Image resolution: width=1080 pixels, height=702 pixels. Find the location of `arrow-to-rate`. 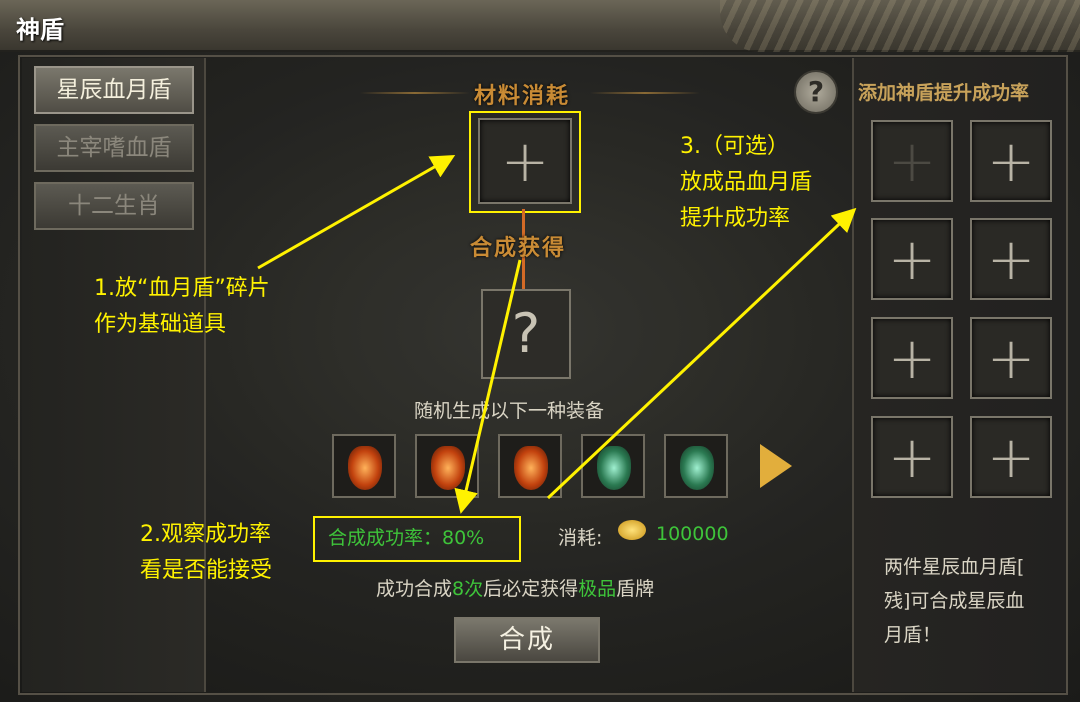

arrow-to-rate is located at coordinates (488, 386).